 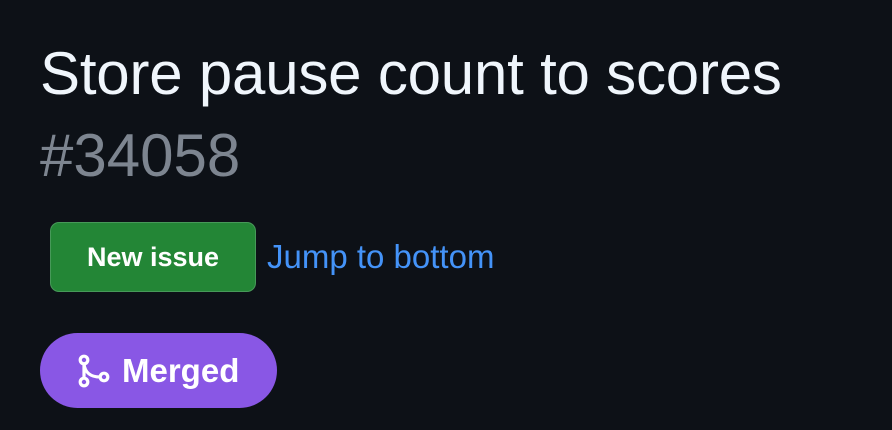 I want to click on git-merge-icon, so click(x=93, y=371).